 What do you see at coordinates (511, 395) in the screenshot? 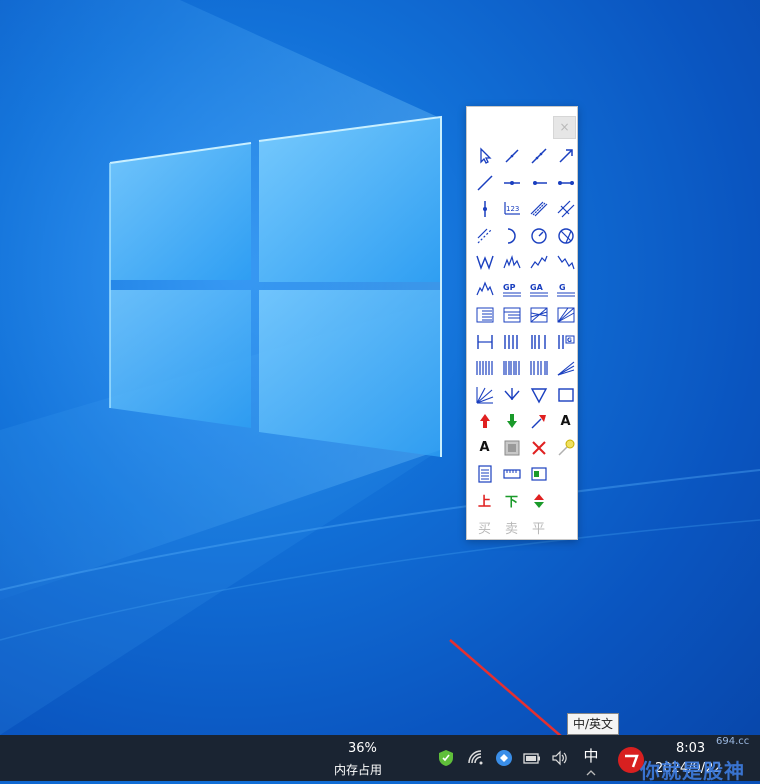
I see `down-arrow-line-tool` at bounding box center [511, 395].